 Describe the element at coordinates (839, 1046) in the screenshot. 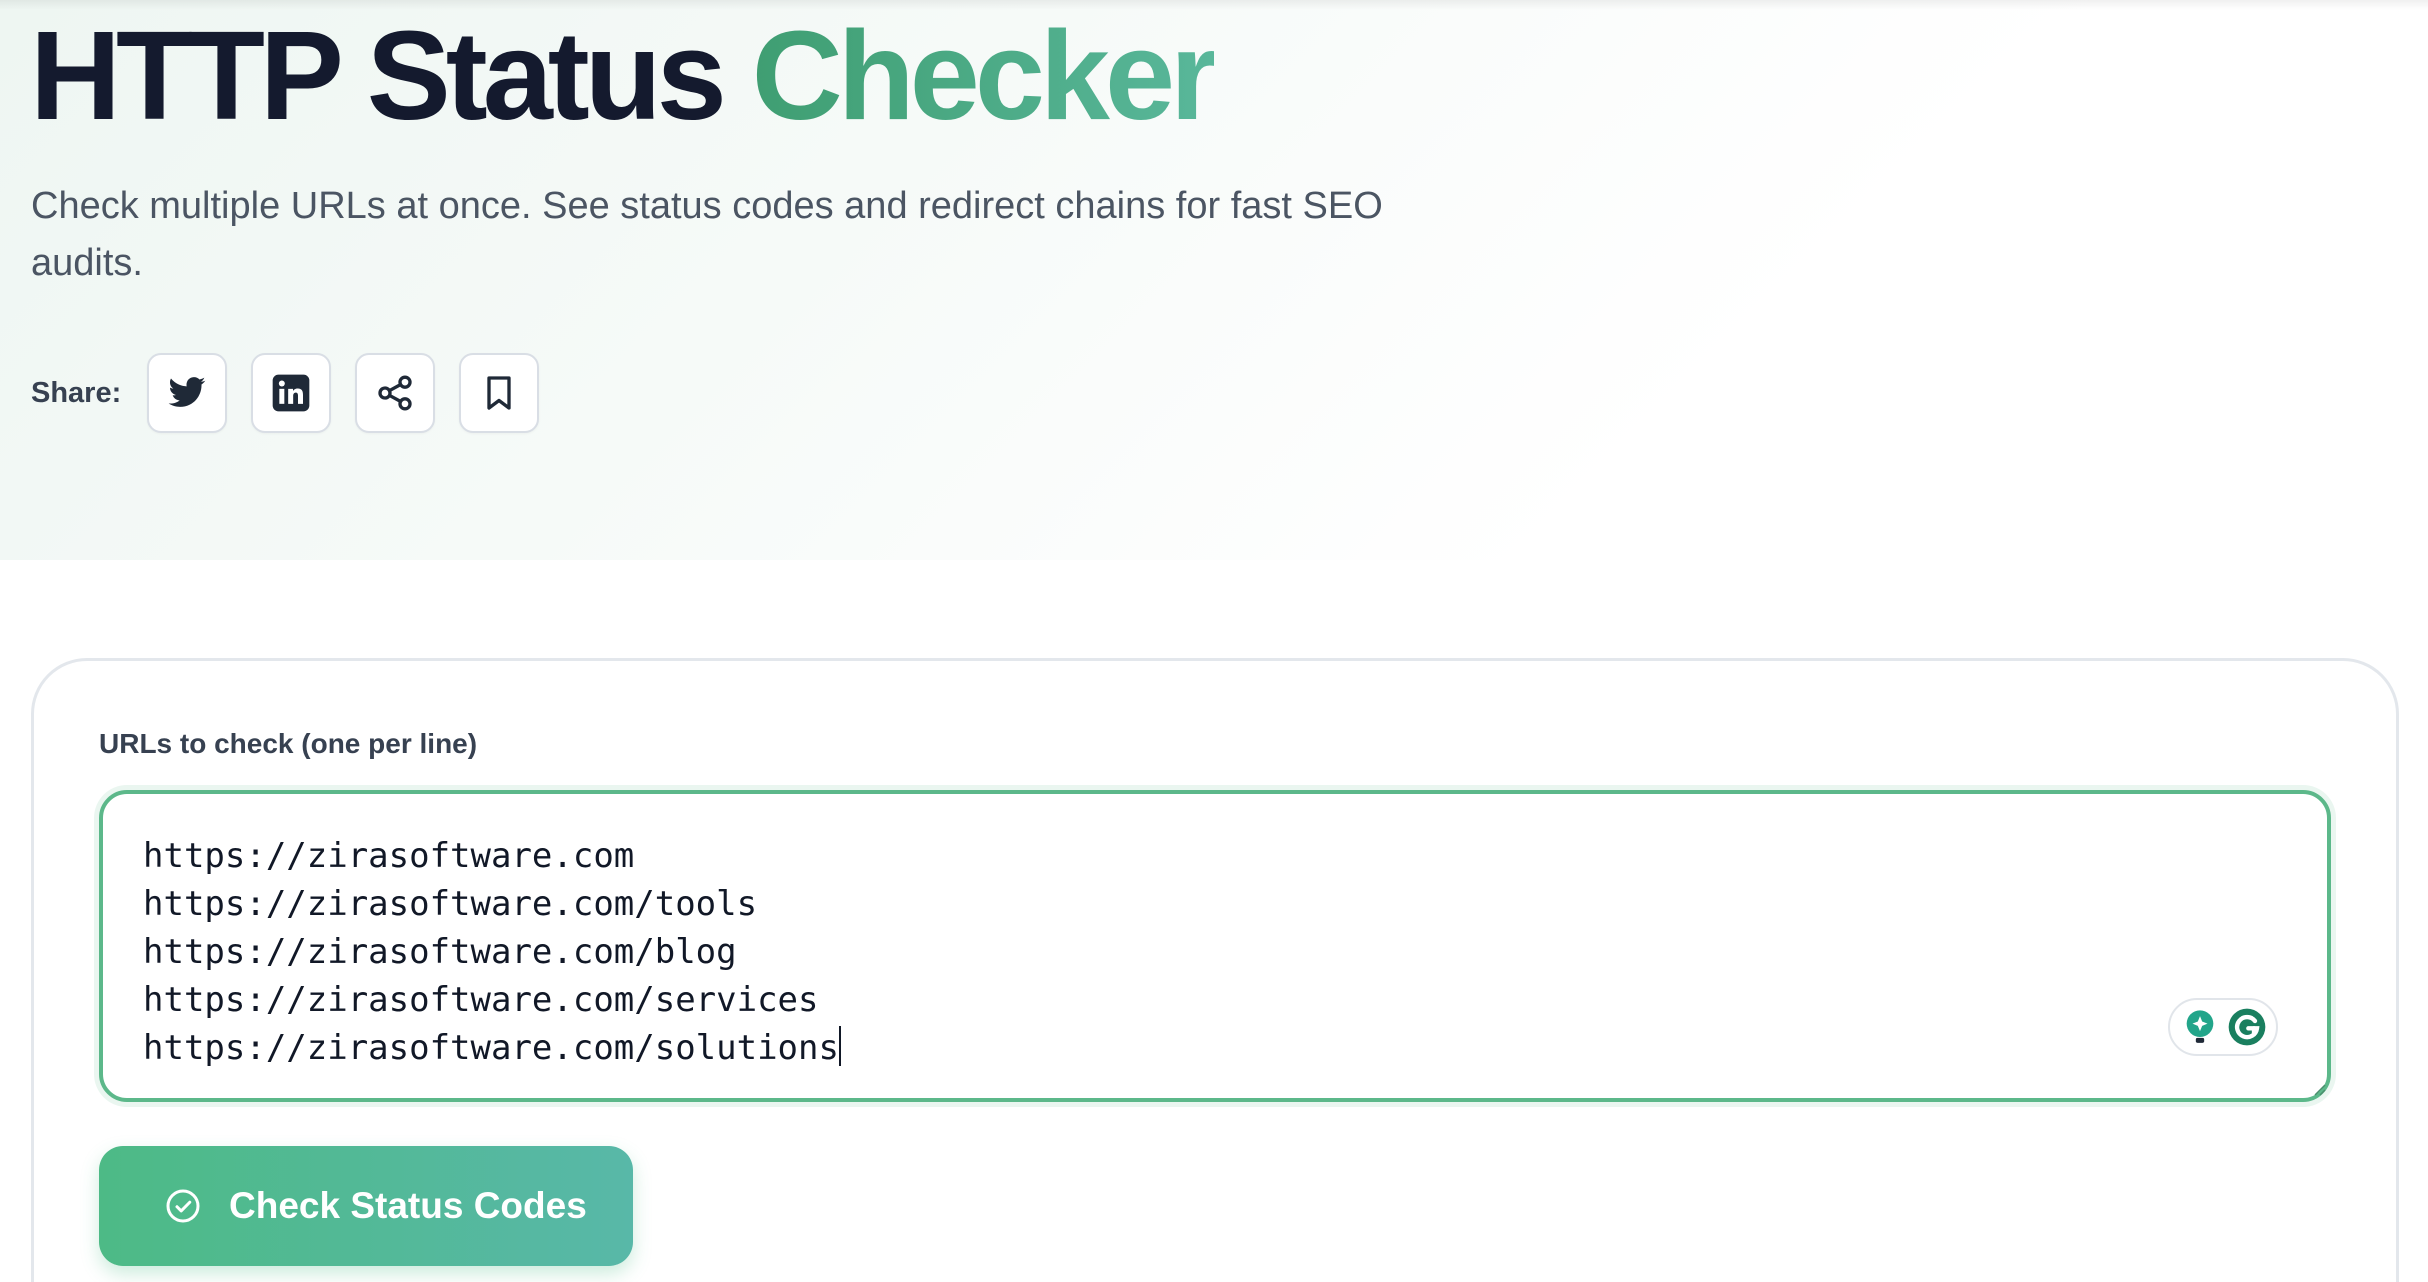

I see `text-caret` at that location.